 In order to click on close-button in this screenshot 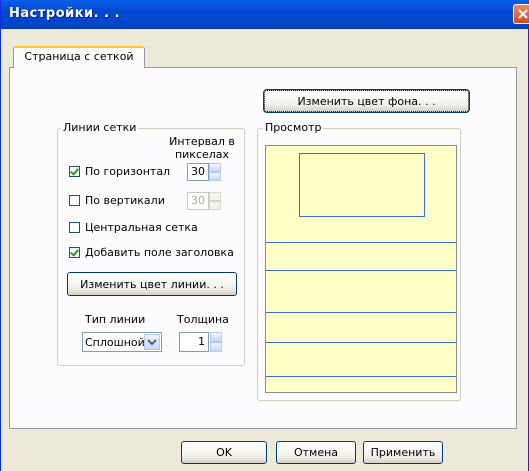, I will do `click(521, 14)`.